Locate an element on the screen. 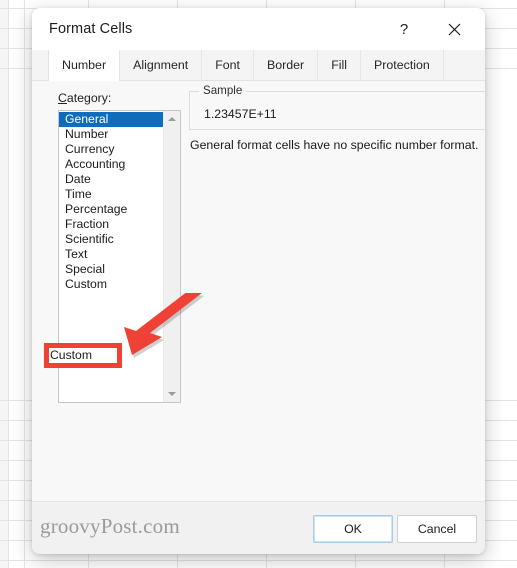 The width and height of the screenshot is (517, 568). category-item-fraction: Fraction is located at coordinates (111, 224).